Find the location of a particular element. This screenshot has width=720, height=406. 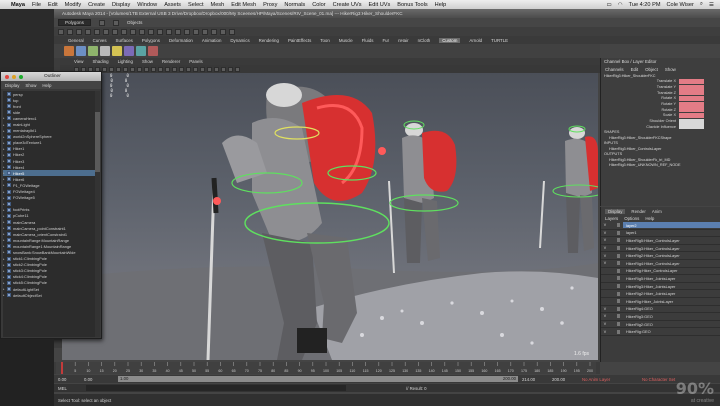

shelf-tab-active: Custom is located at coordinates (450, 40).